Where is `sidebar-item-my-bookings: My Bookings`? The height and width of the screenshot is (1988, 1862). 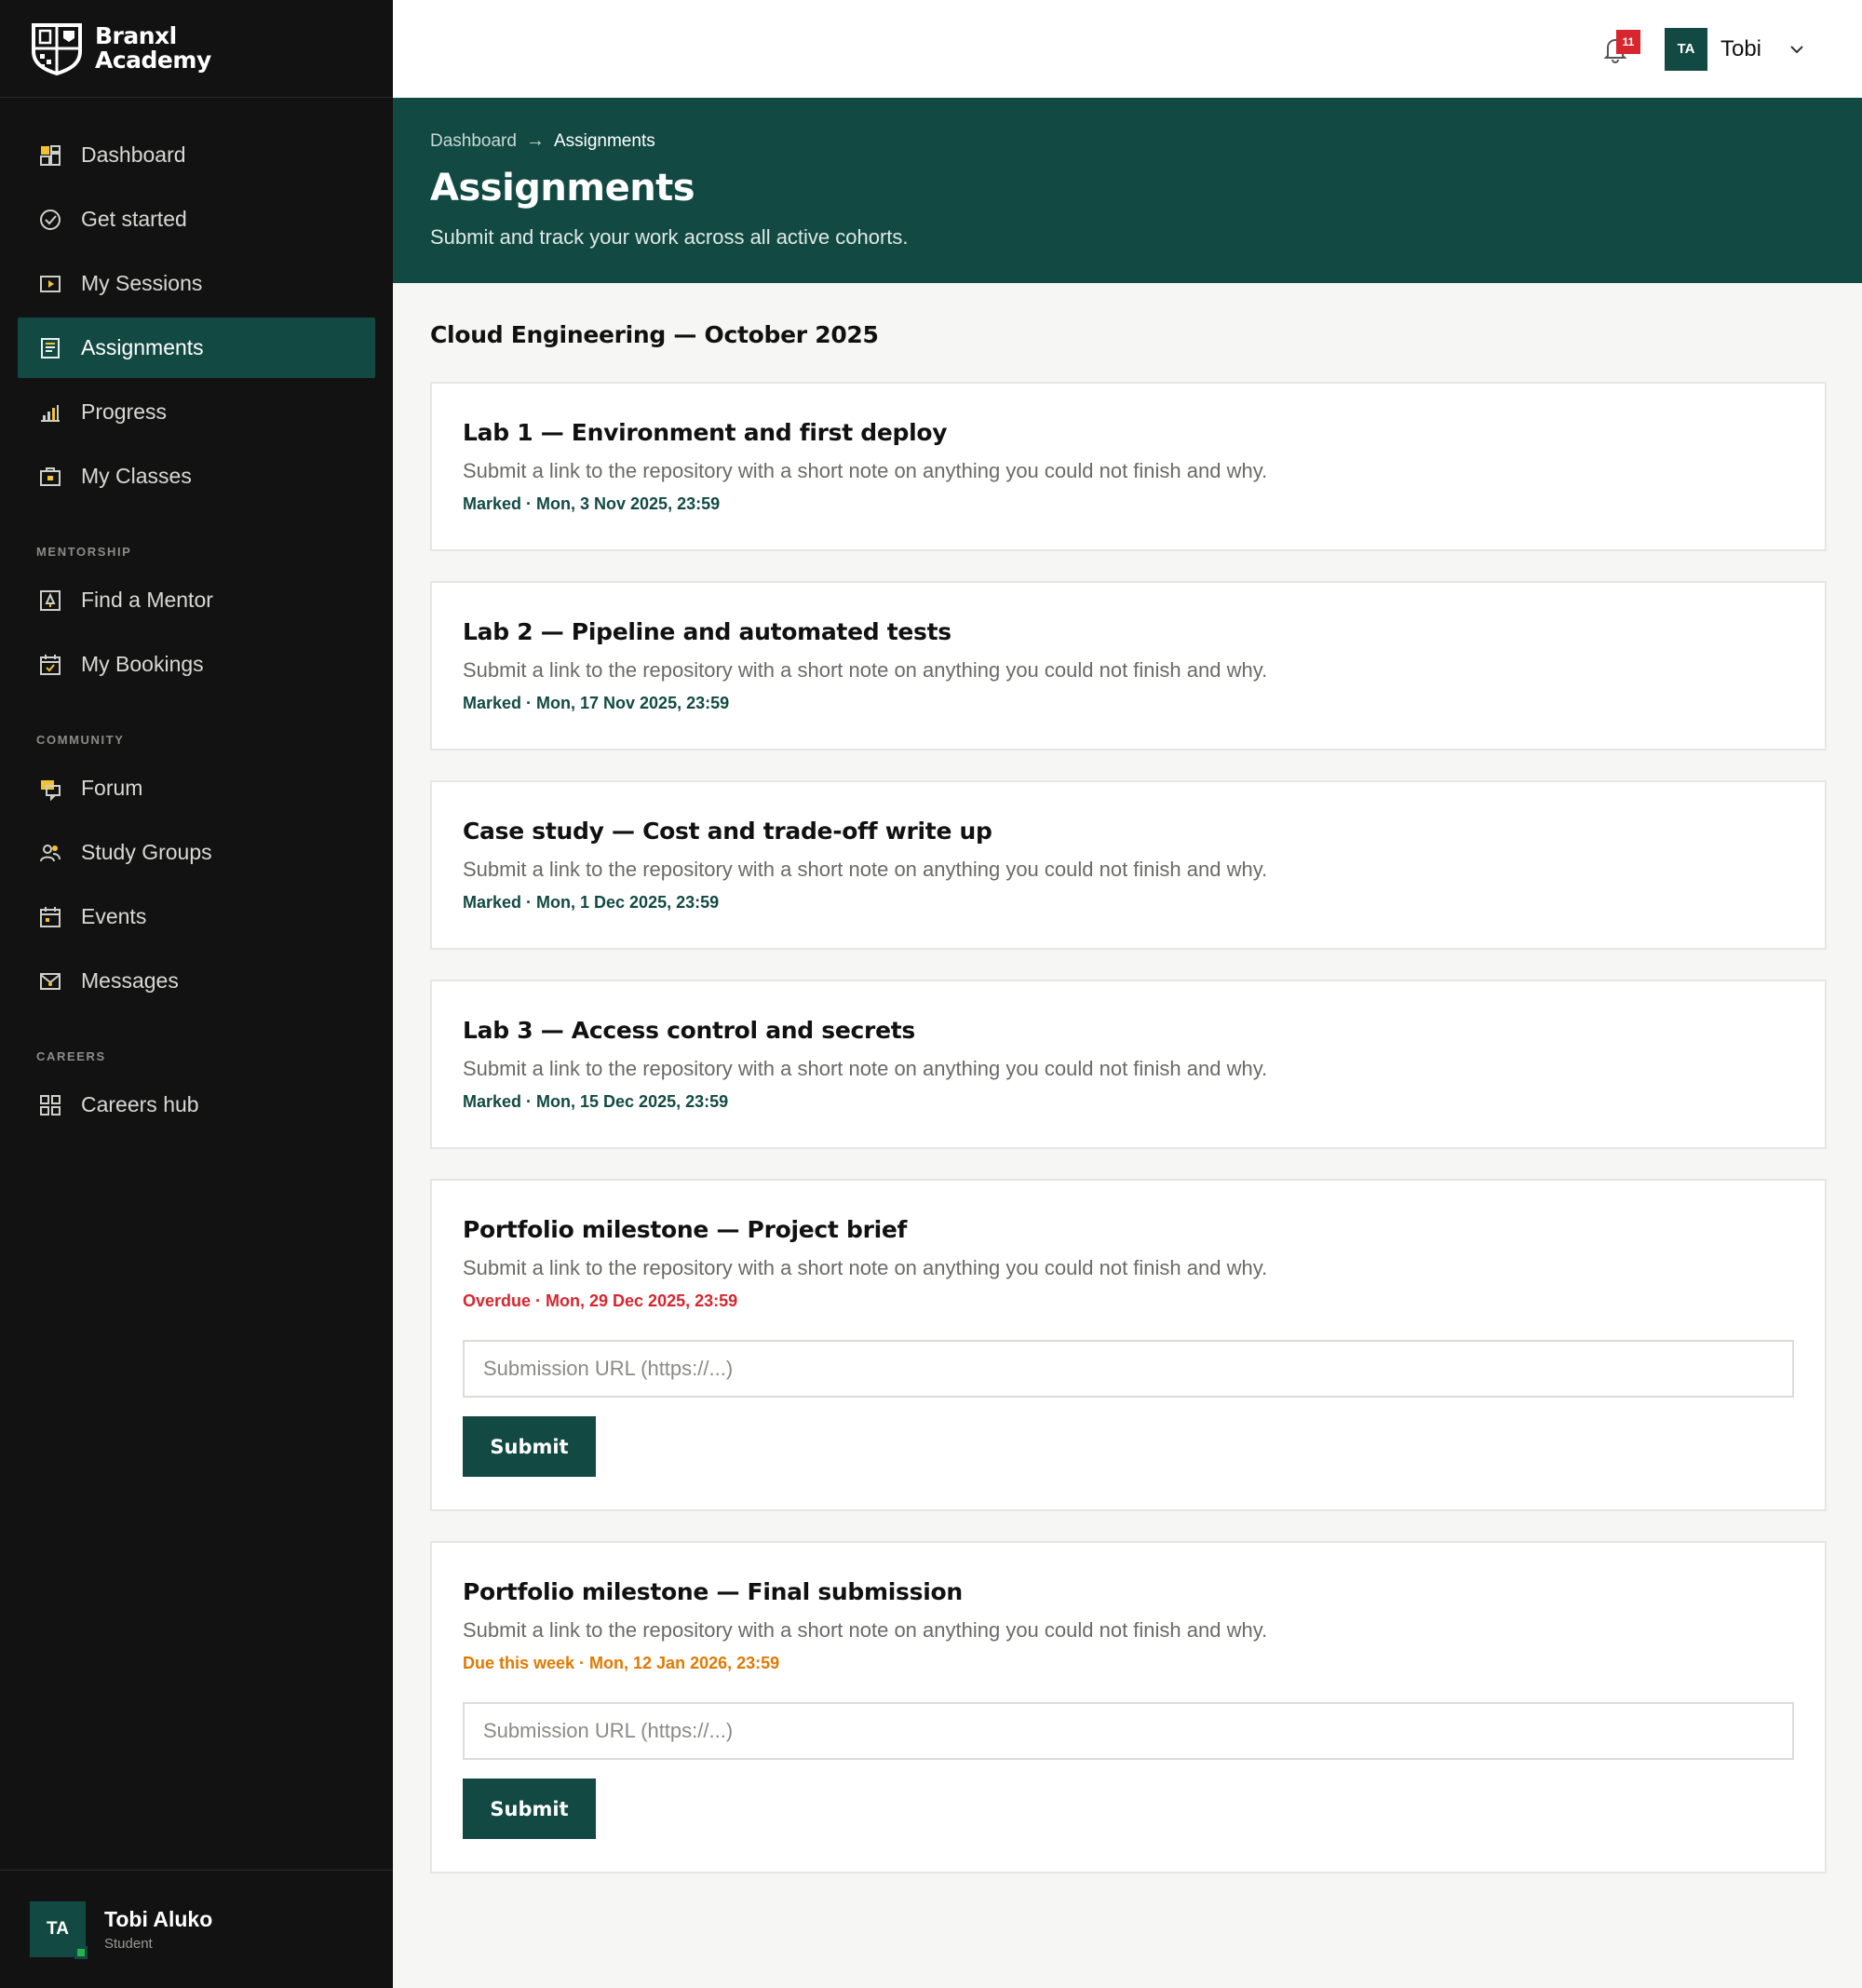
sidebar-item-my-bookings: My Bookings is located at coordinates (196, 664).